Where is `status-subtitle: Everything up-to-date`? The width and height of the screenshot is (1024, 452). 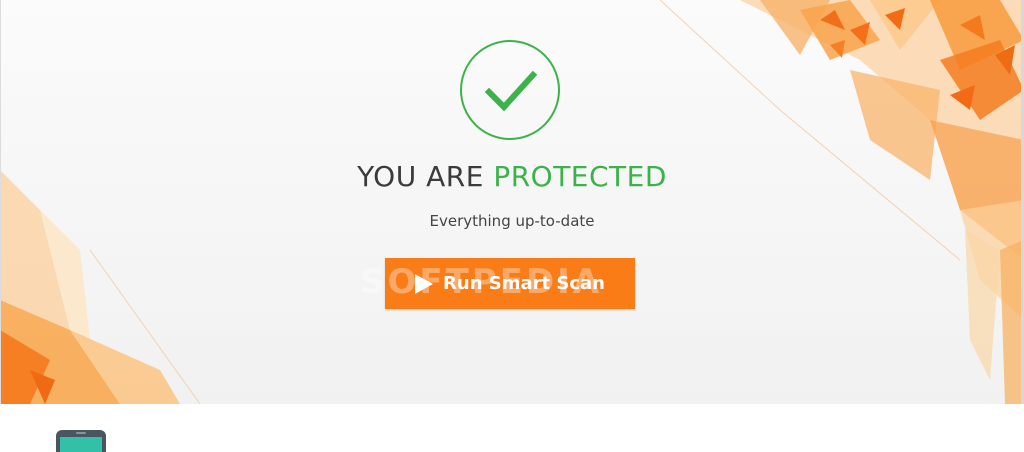
status-subtitle: Everything up-to-date is located at coordinates (512, 221).